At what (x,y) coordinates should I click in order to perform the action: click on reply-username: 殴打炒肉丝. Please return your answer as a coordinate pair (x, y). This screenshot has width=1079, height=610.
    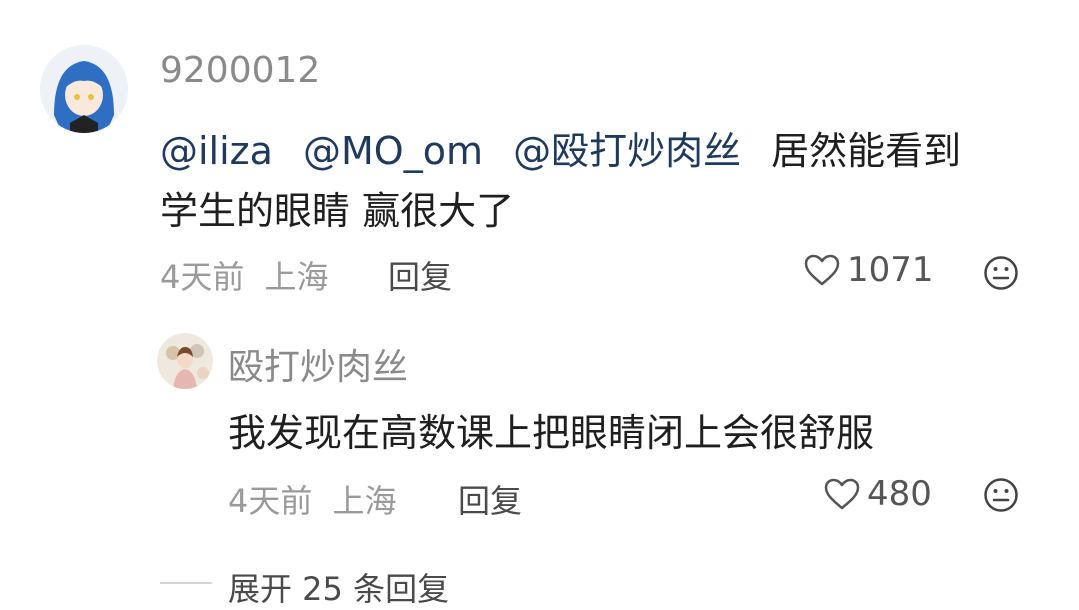
    Looking at the image, I should click on (318, 364).